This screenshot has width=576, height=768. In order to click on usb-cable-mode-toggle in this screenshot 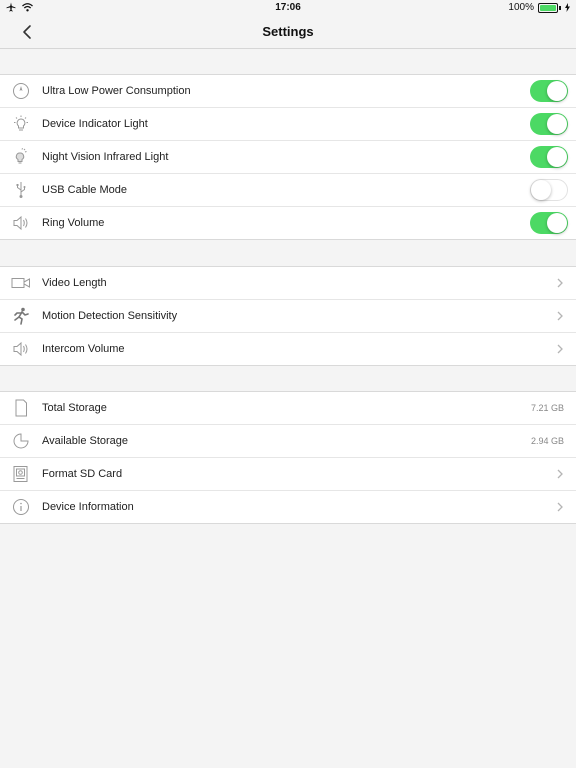, I will do `click(549, 190)`.